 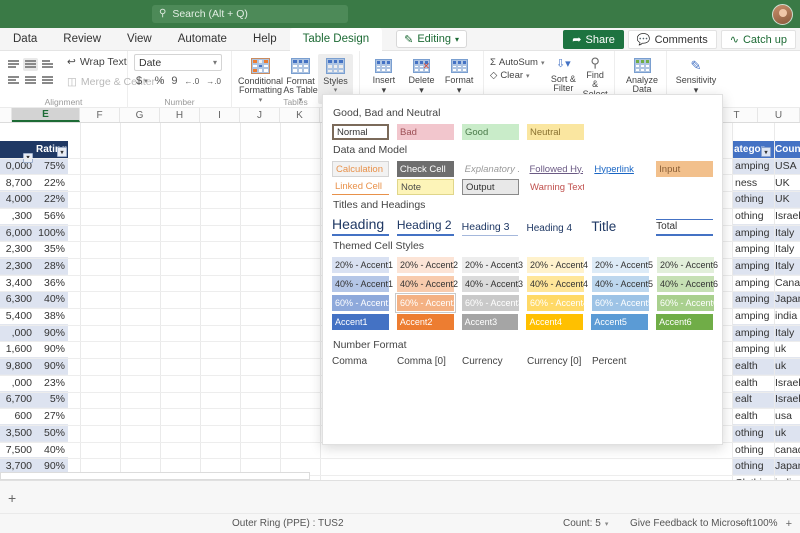 What do you see at coordinates (202, 39) in the screenshot?
I see `tab-automate: Automate` at bounding box center [202, 39].